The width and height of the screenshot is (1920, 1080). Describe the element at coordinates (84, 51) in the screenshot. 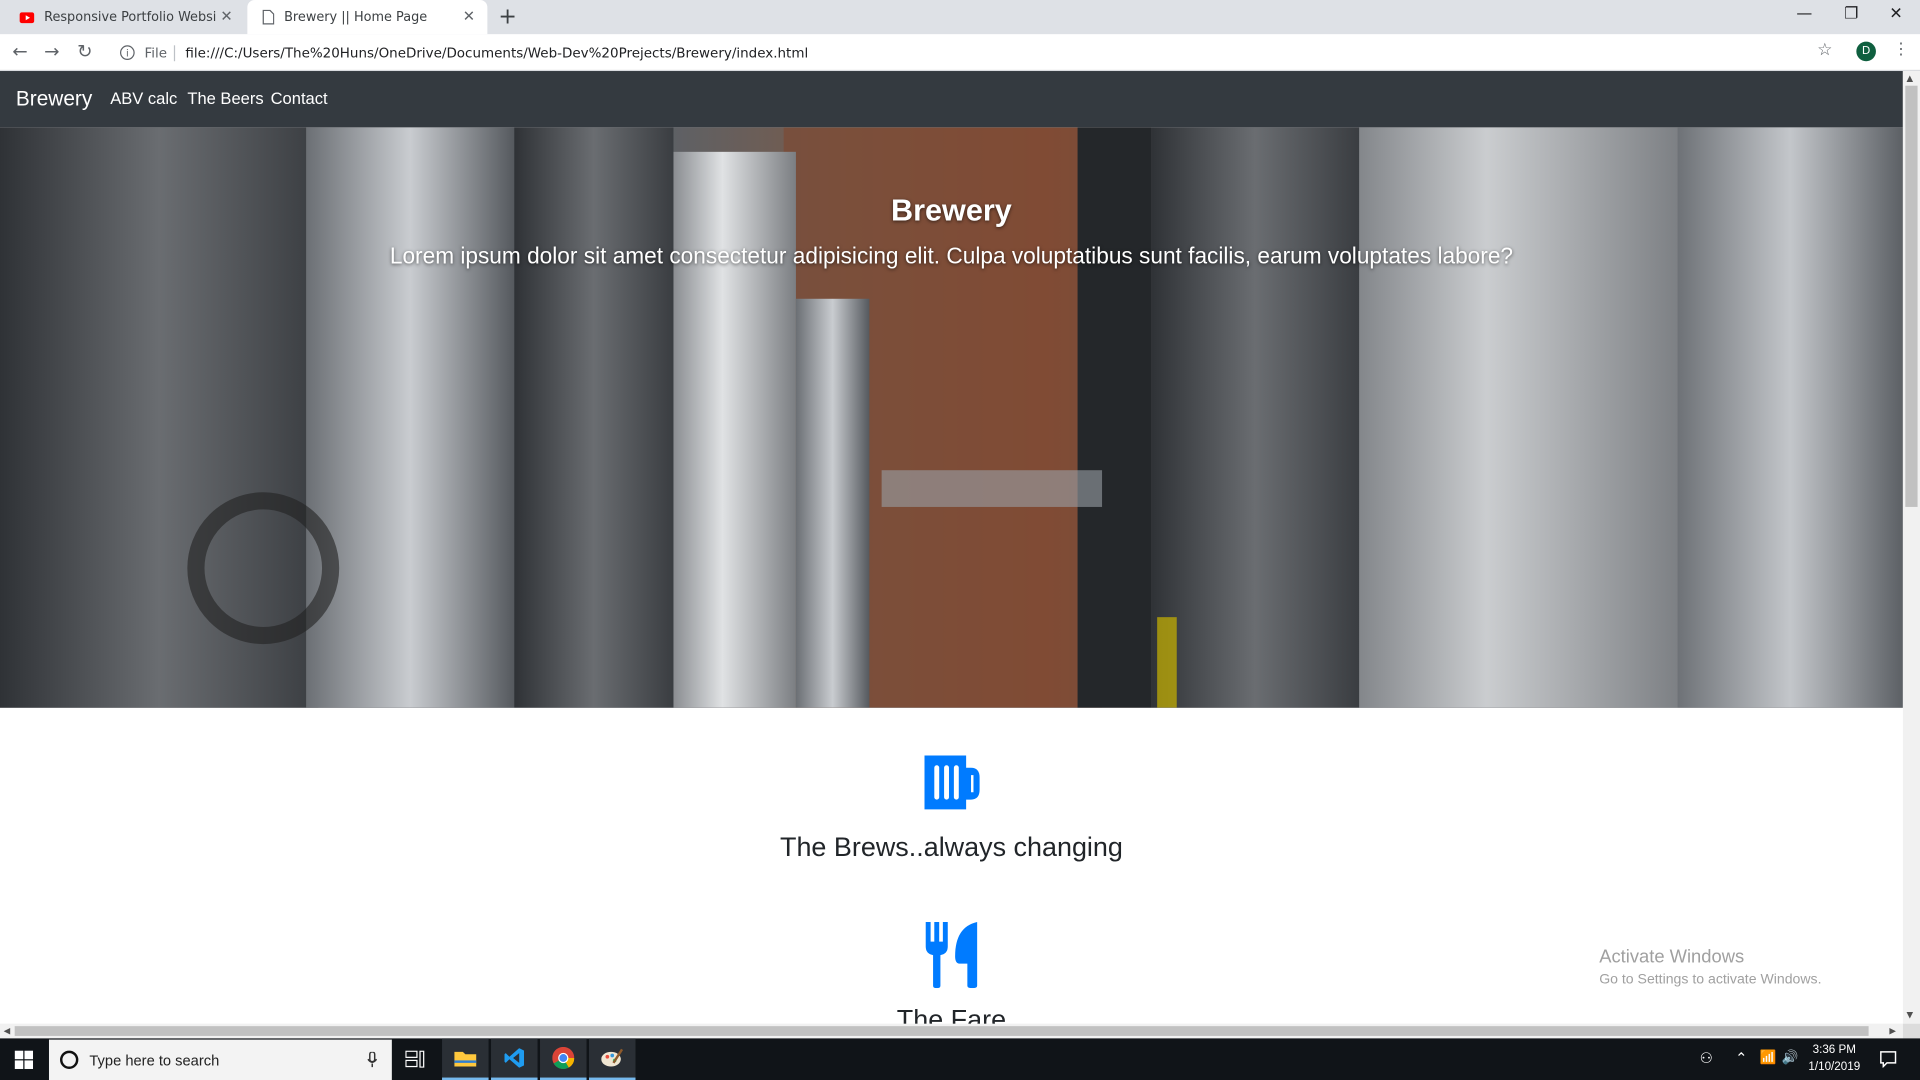

I see `reload-icon: ↻` at that location.